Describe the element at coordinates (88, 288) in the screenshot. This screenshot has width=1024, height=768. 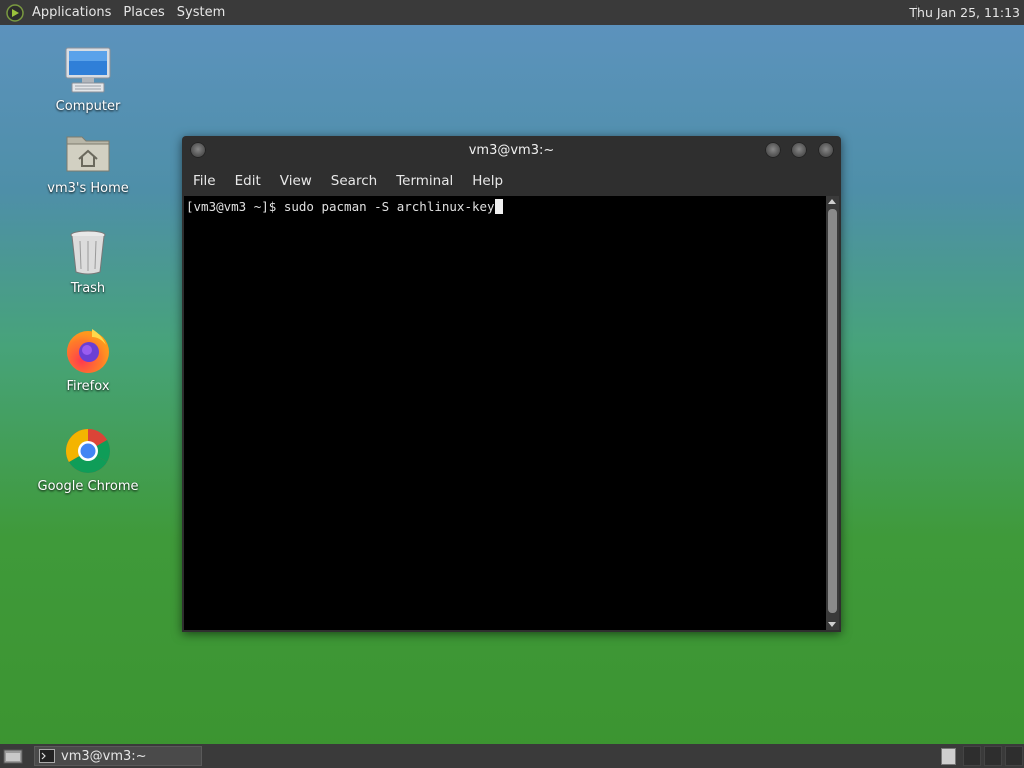
I see `desktop-icon-label: Trash` at that location.